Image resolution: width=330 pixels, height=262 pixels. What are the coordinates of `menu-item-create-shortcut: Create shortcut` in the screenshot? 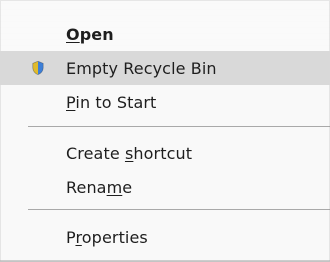 It's located at (165, 153).